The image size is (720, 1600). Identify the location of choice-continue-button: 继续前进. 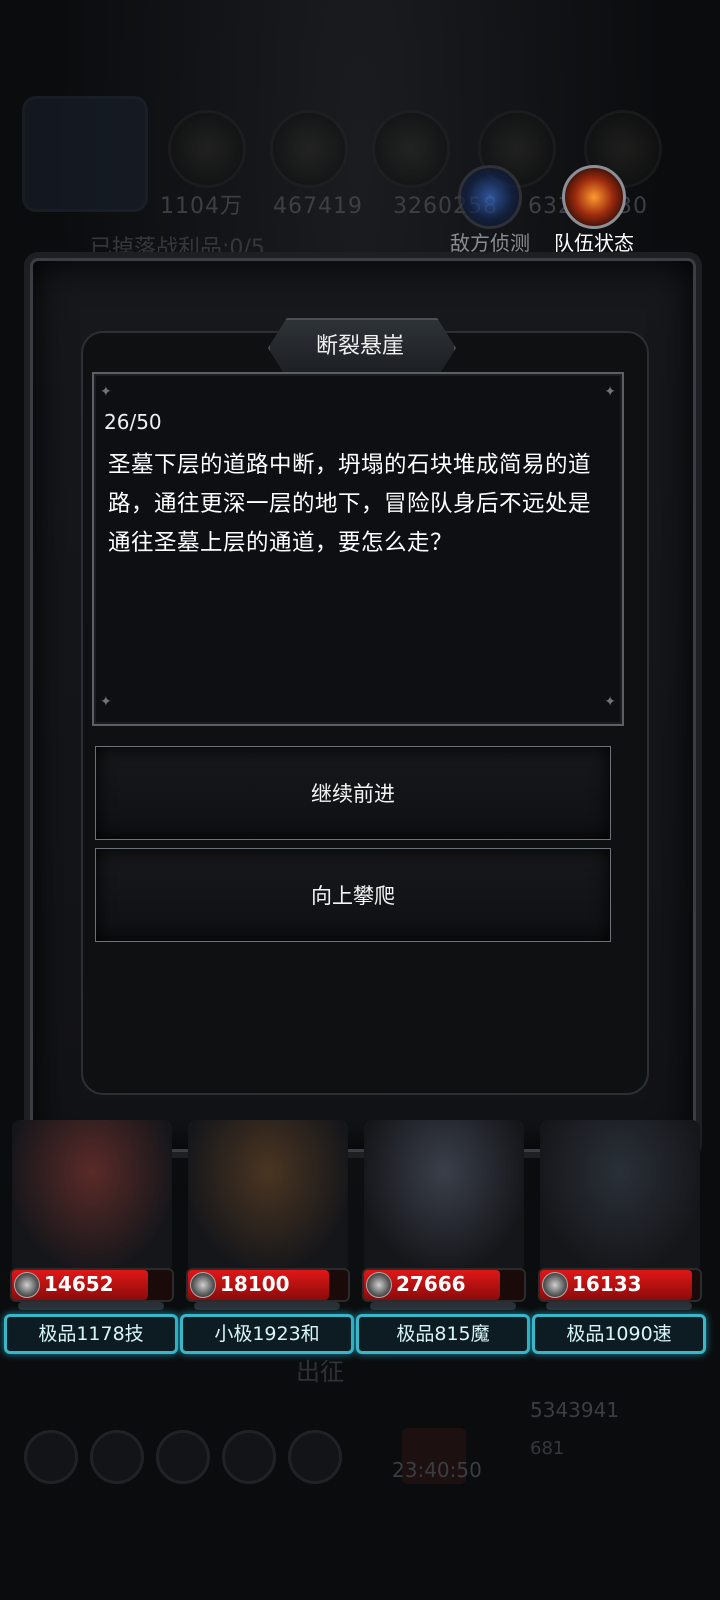
(353, 793).